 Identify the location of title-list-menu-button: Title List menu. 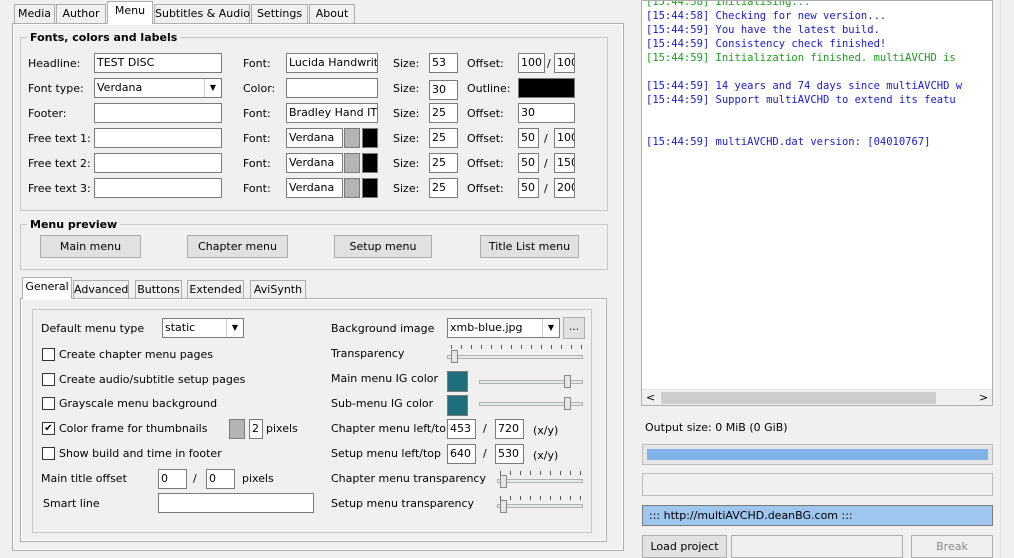
(529, 246).